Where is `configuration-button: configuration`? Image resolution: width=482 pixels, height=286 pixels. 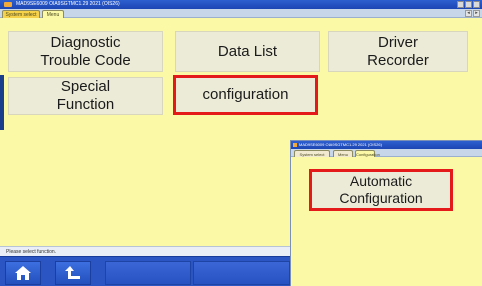 configuration-button: configuration is located at coordinates (245, 95).